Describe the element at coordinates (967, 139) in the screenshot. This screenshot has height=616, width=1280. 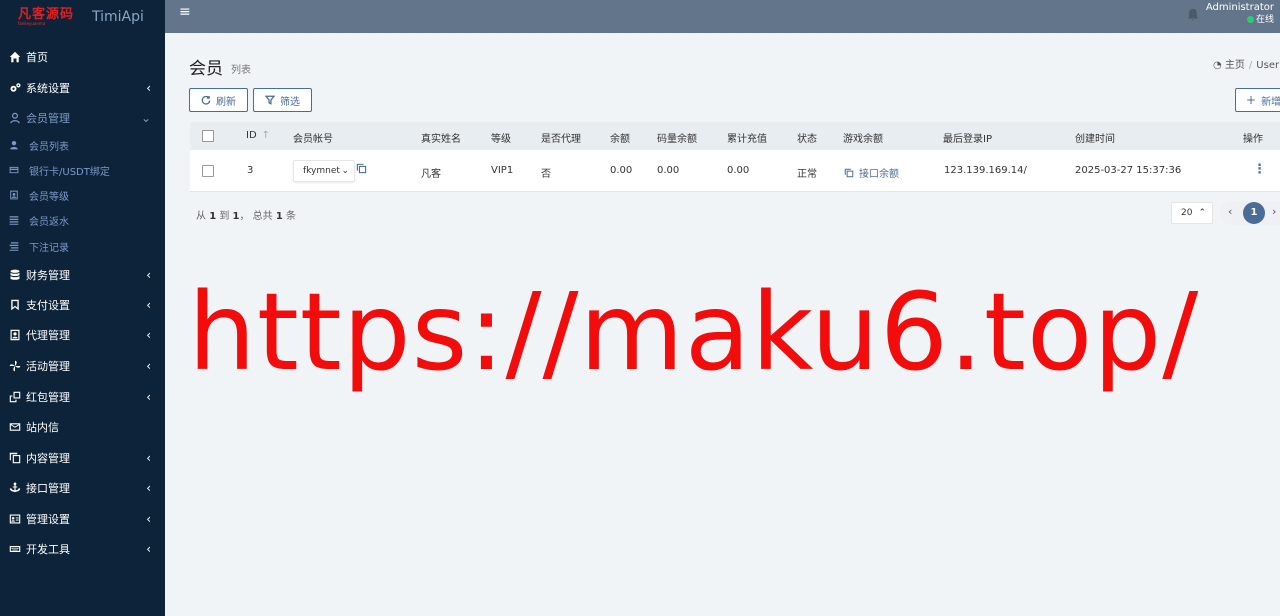
I see `column-header-last-ip: 最后登录IP` at that location.